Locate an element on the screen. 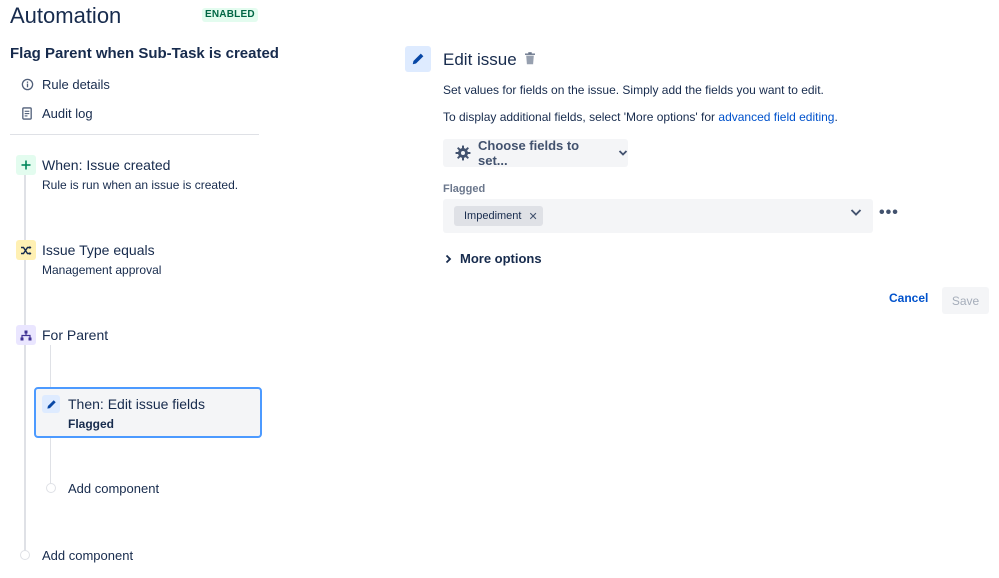 Image resolution: width=999 pixels, height=578 pixels. chevron-right-icon is located at coordinates (448, 259).